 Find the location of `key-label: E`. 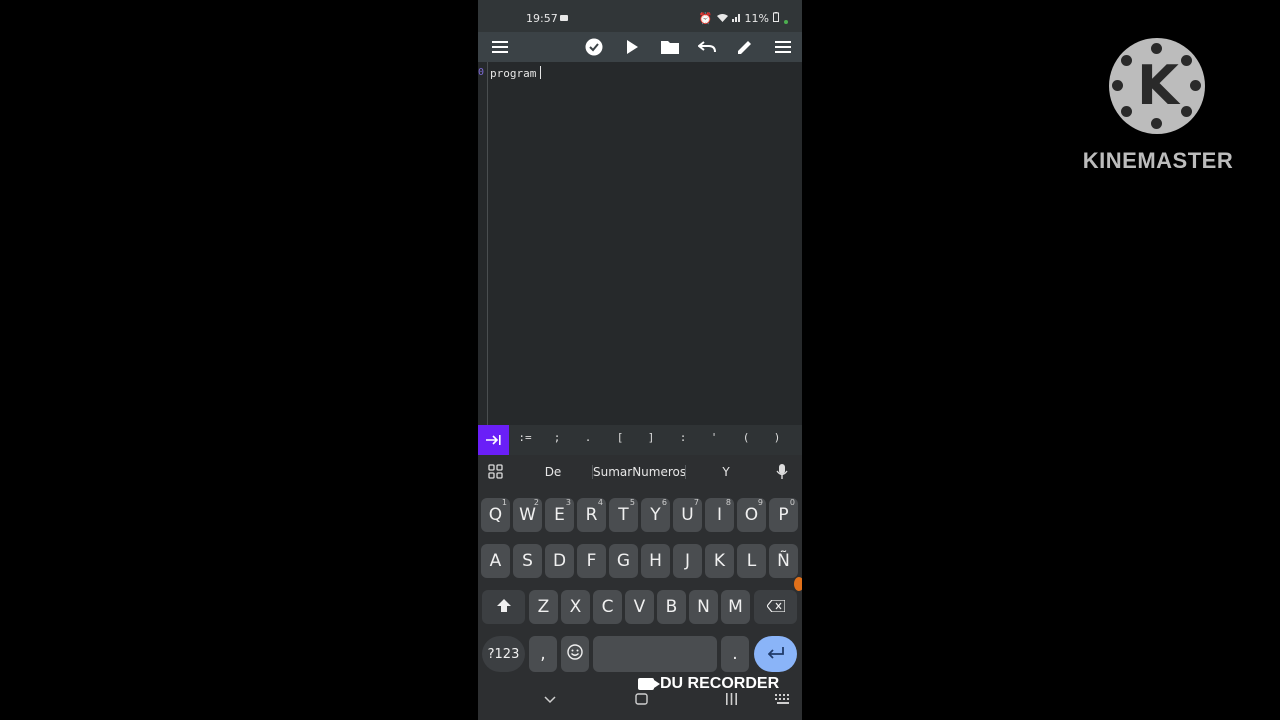

key-label: E is located at coordinates (559, 515).